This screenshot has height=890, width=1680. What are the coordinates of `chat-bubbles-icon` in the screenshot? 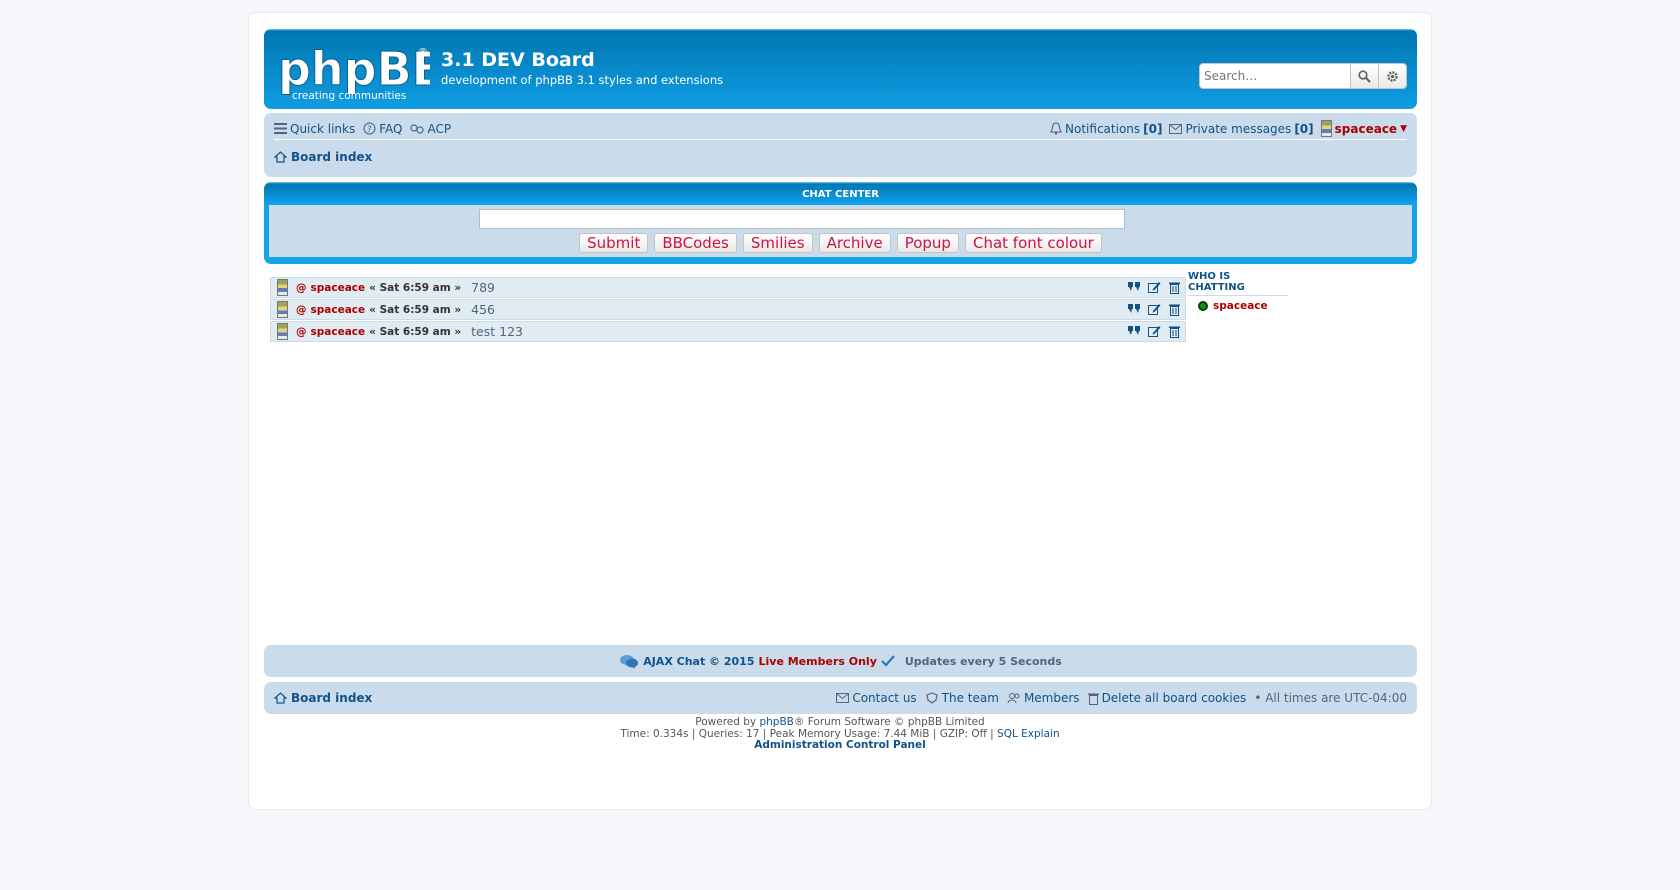 It's located at (629, 662).